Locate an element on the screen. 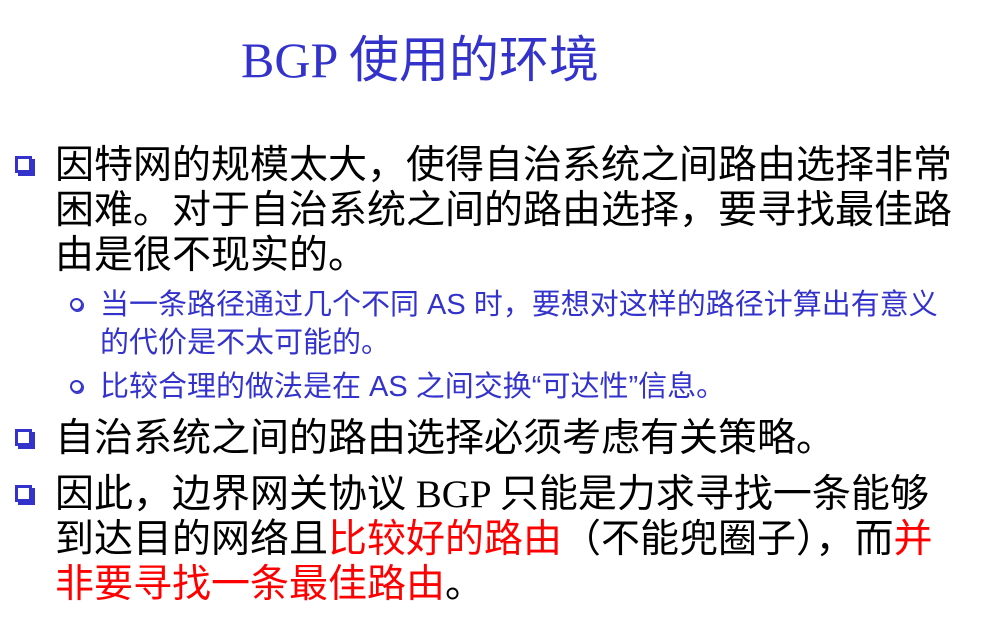 This screenshot has height=637, width=984. sub-bullet-2: 比较合理的做法是在 AS 之间交换“可达性”信息。 is located at coordinates (515, 387).